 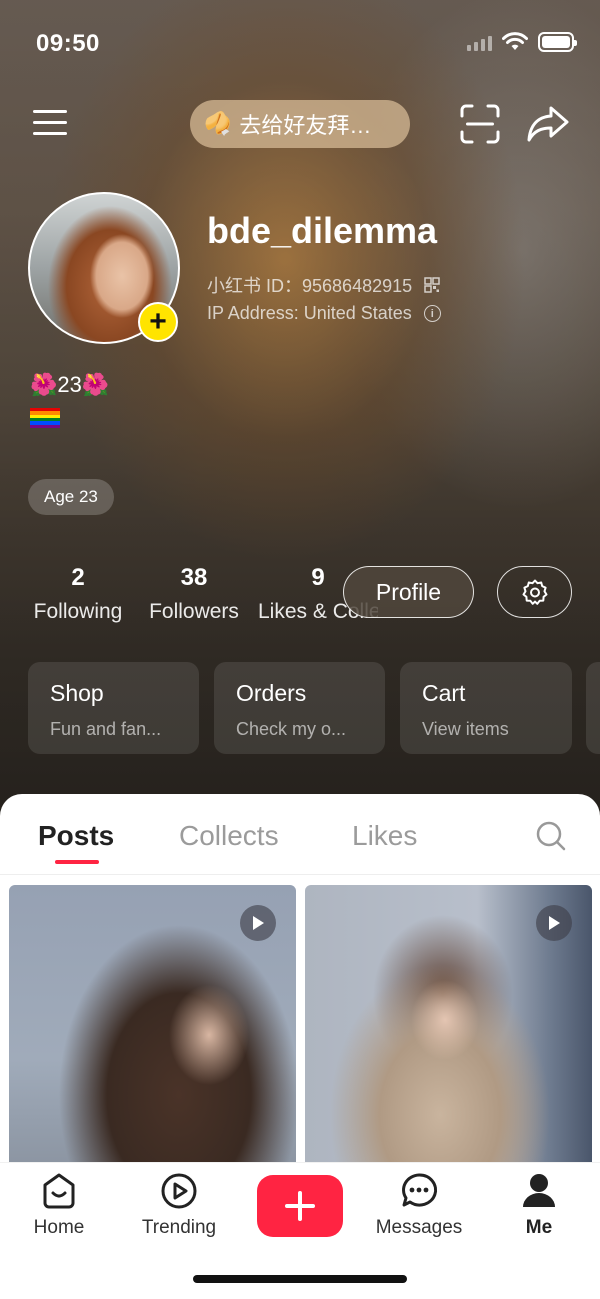 What do you see at coordinates (50, 122) in the screenshot?
I see `hamburger-menu-icon` at bounding box center [50, 122].